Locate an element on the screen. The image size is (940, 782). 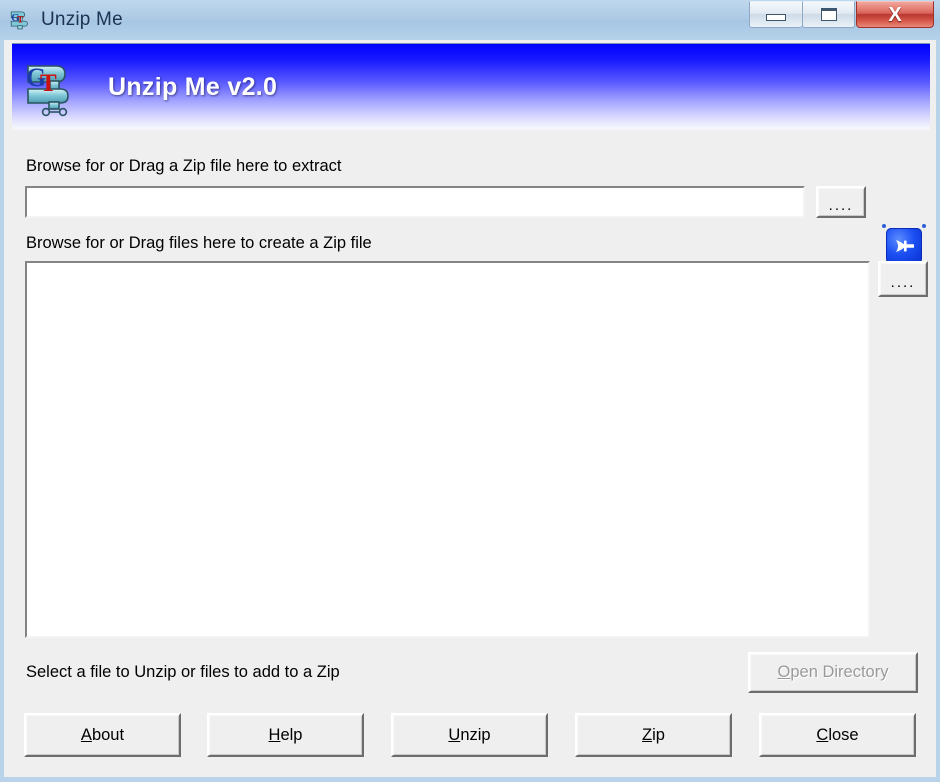
maximize-icon is located at coordinates (828, 14).